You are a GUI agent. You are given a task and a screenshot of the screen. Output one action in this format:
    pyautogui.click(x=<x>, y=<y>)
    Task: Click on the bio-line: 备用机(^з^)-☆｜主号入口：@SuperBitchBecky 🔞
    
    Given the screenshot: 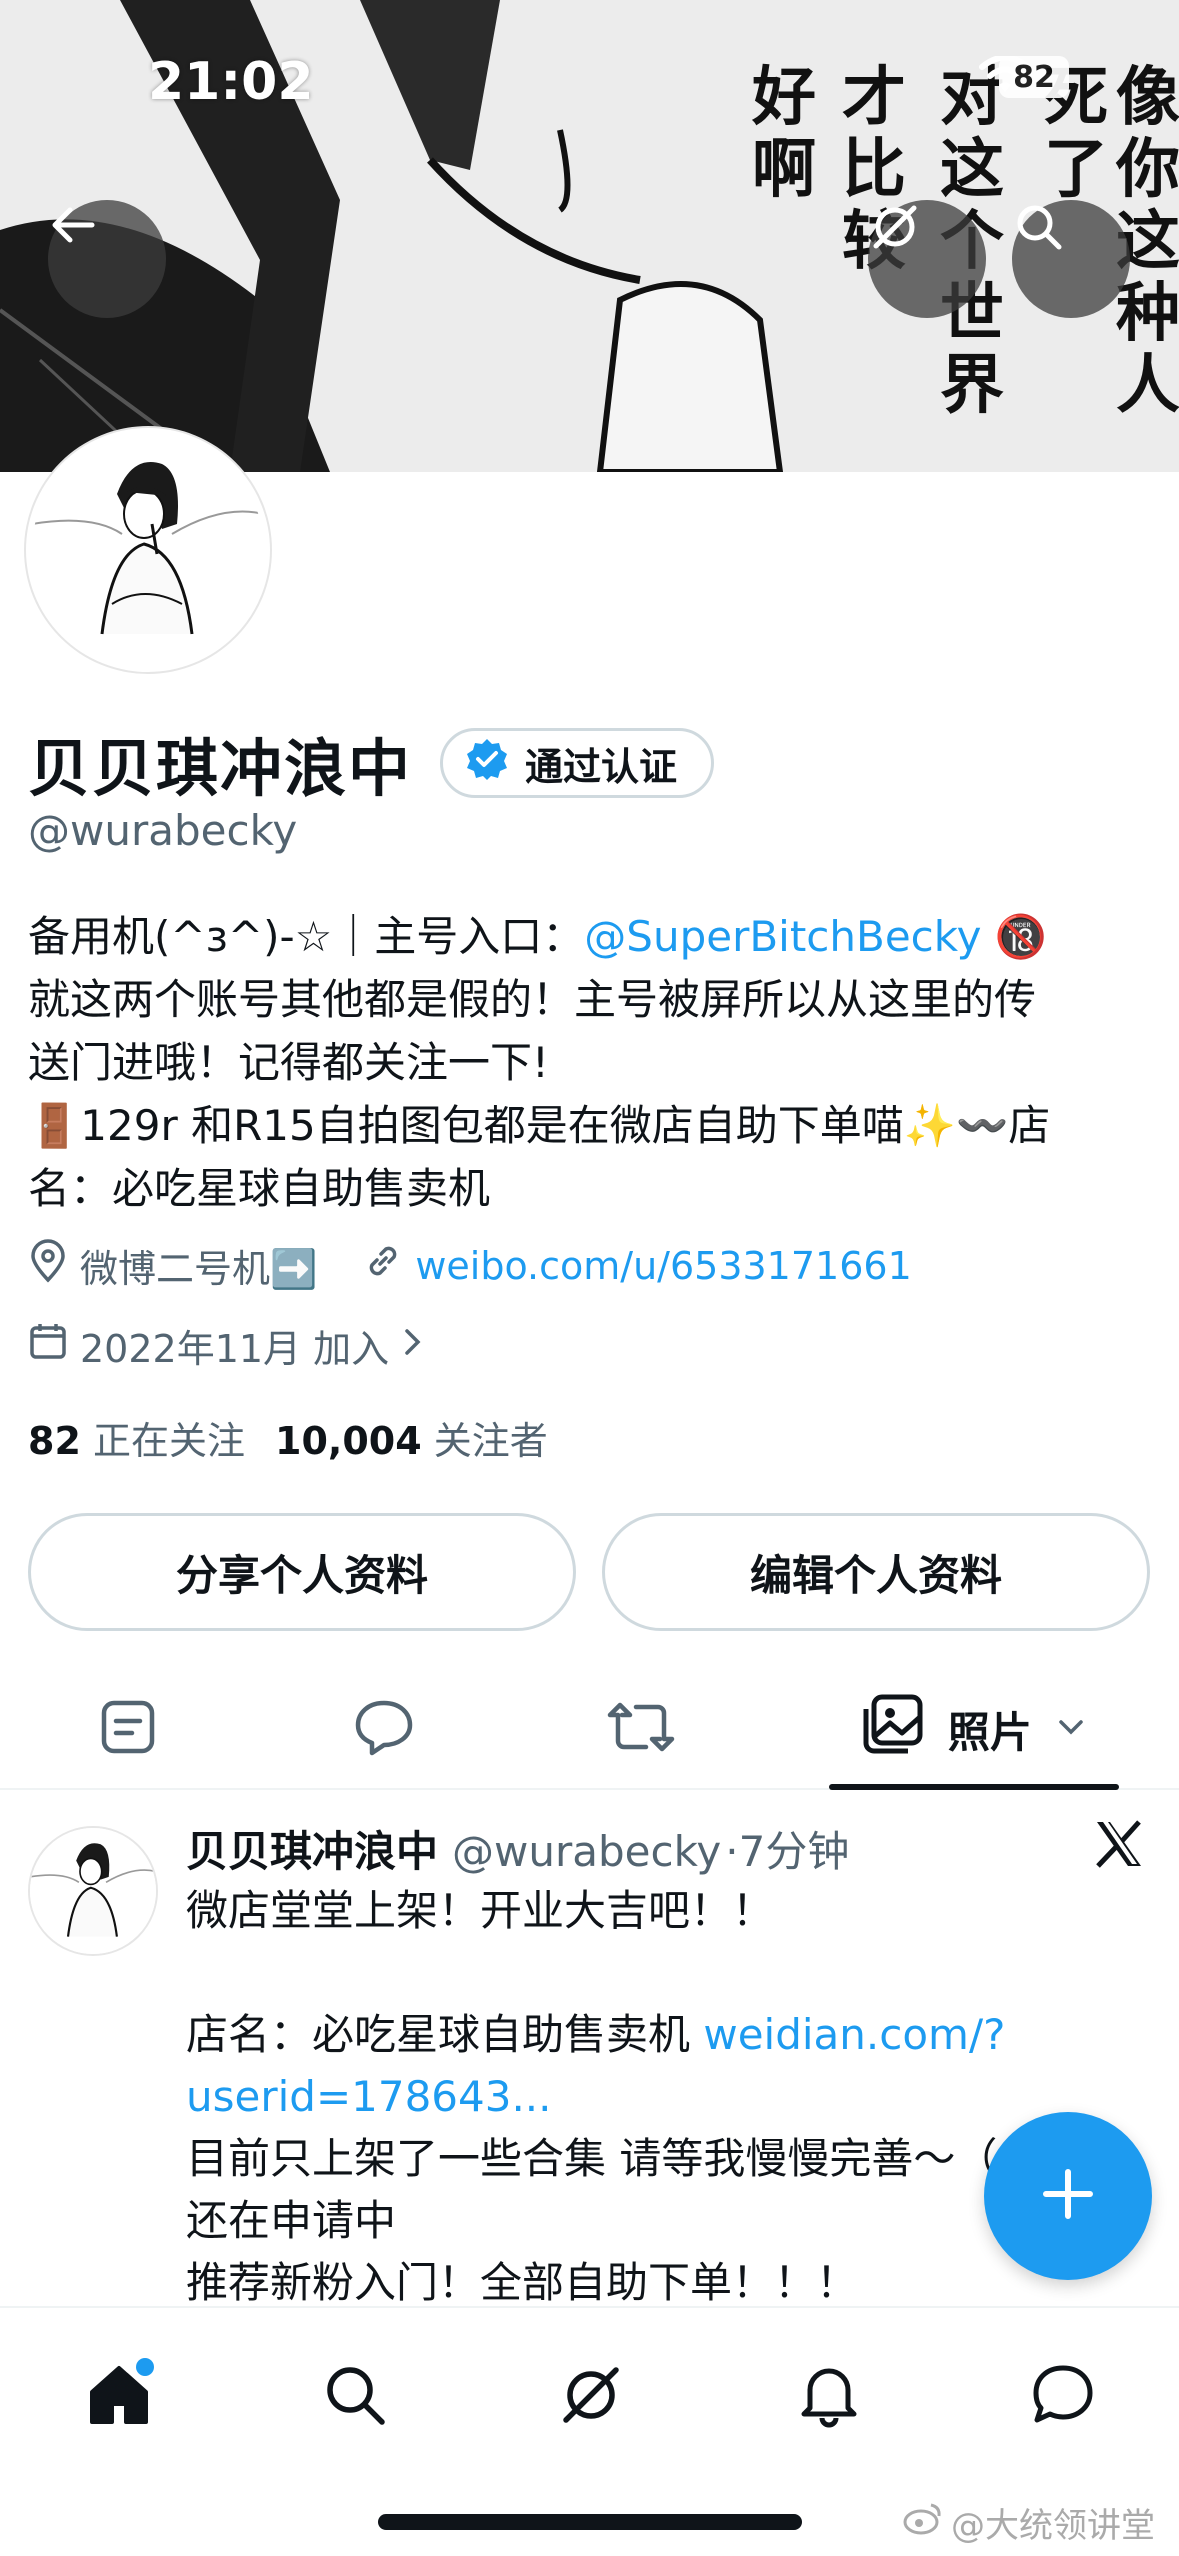 What is the action you would take?
    pyautogui.click(x=593, y=936)
    